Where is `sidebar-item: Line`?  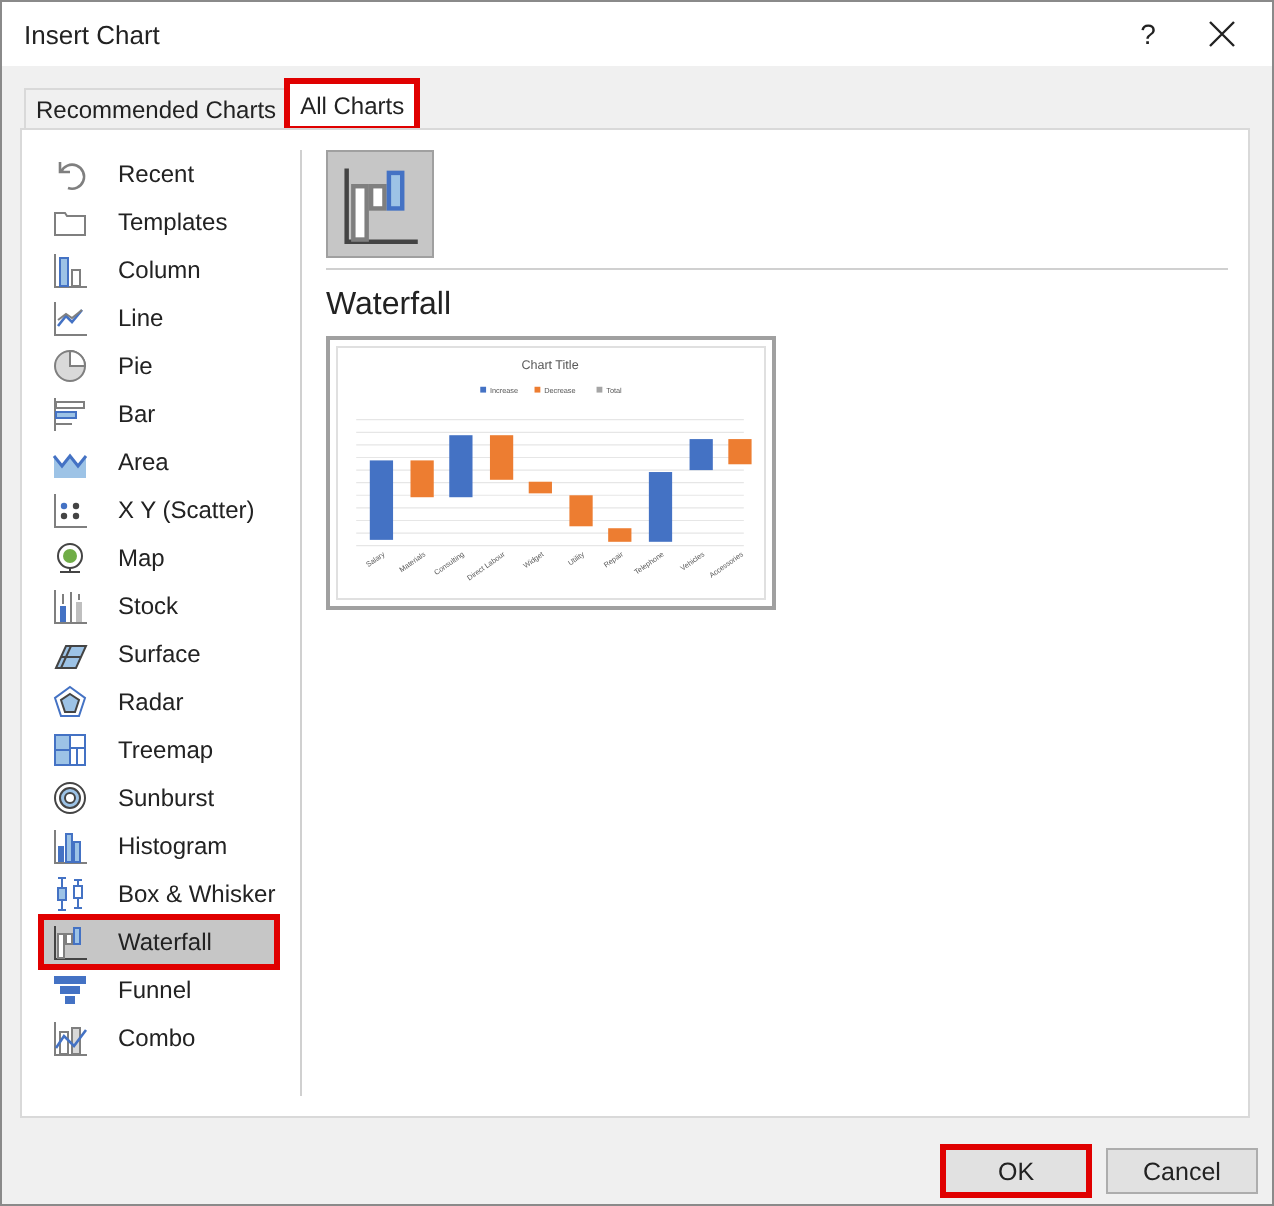 sidebar-item: Line is located at coordinates (156, 318).